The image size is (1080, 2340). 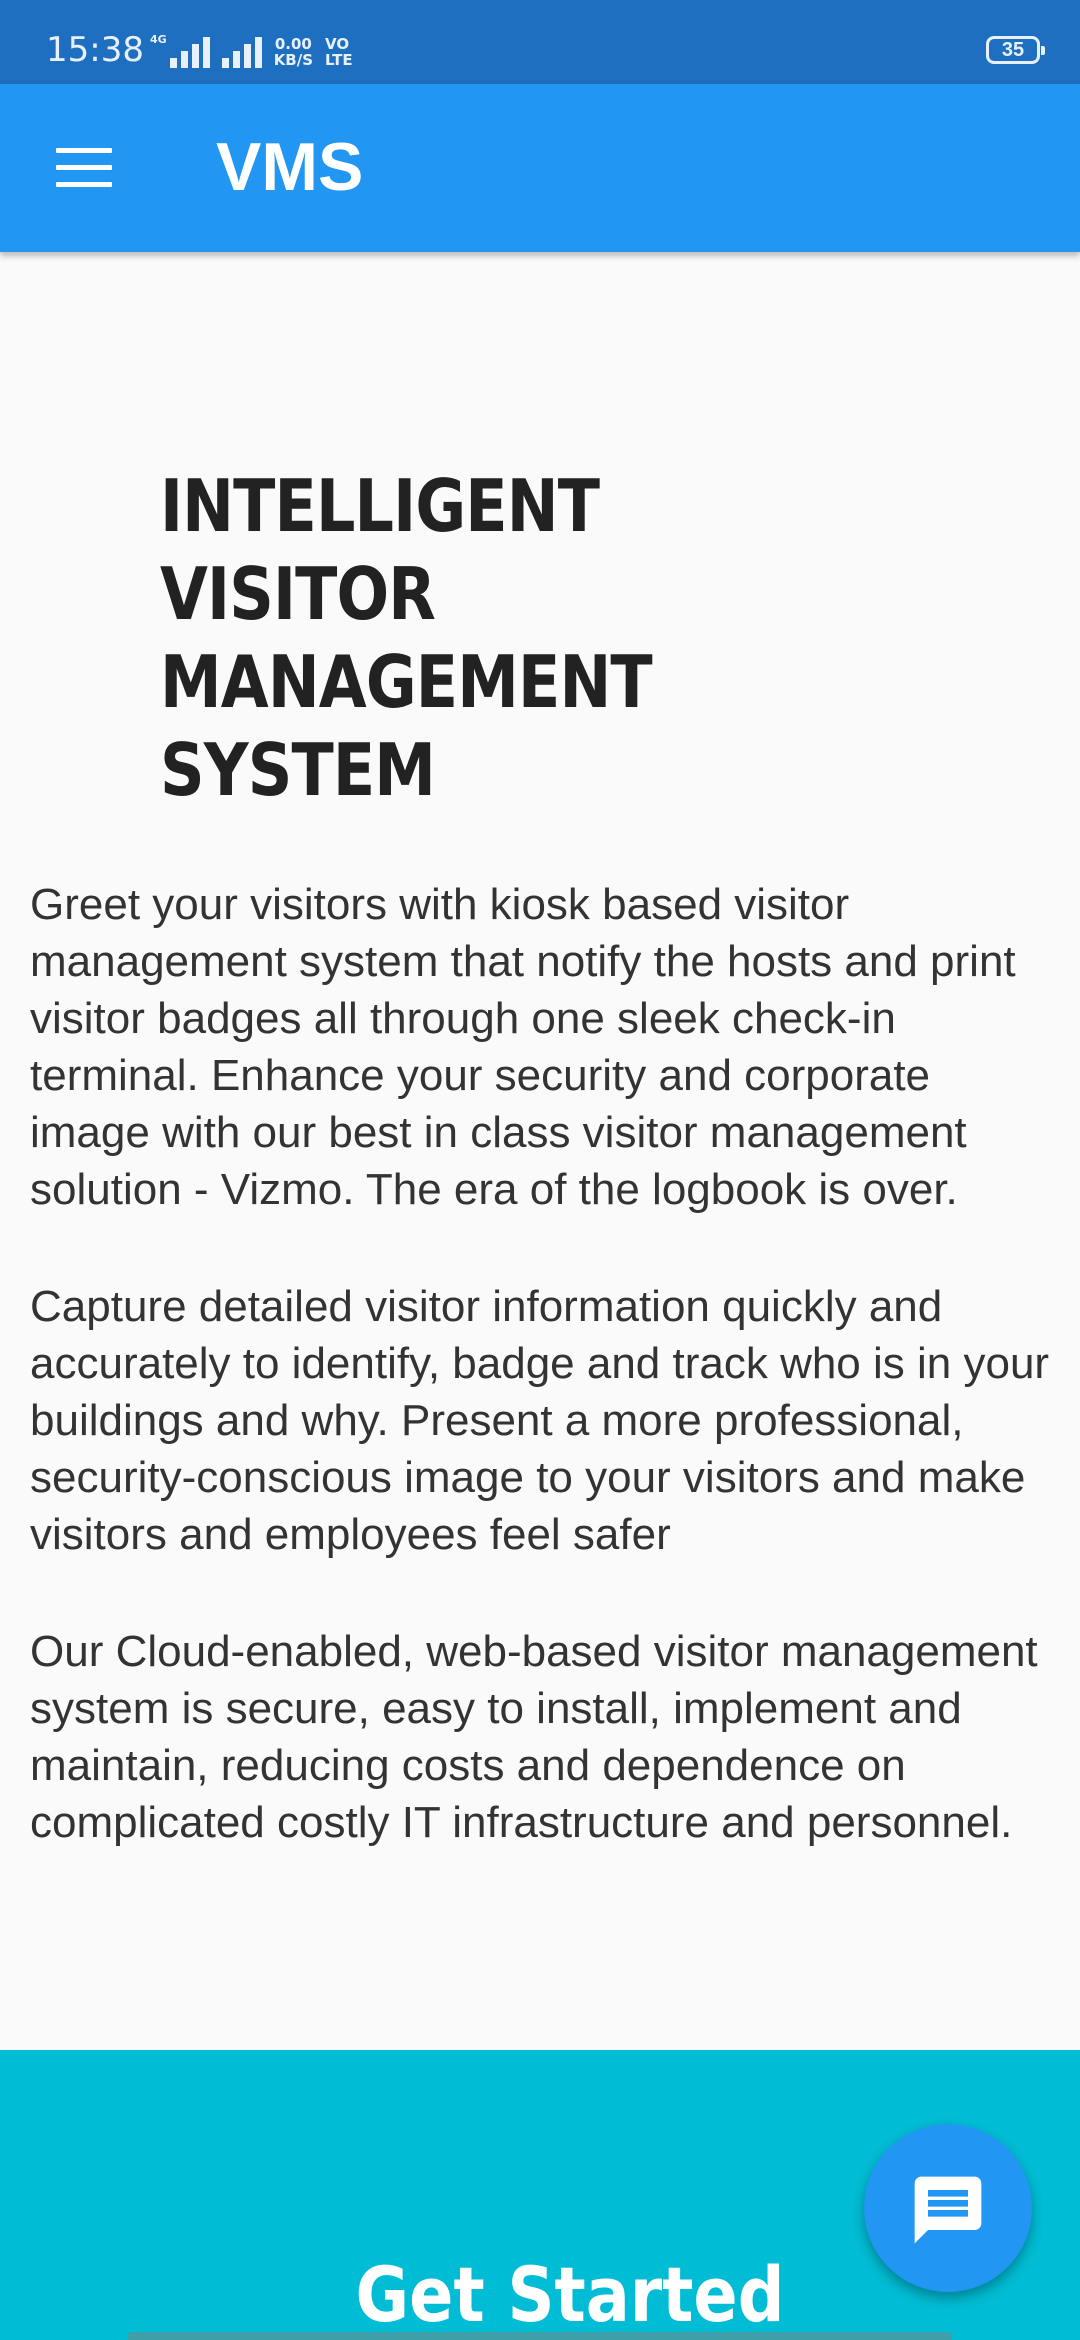 I want to click on volte-indicator: VO LTE, so click(x=339, y=52).